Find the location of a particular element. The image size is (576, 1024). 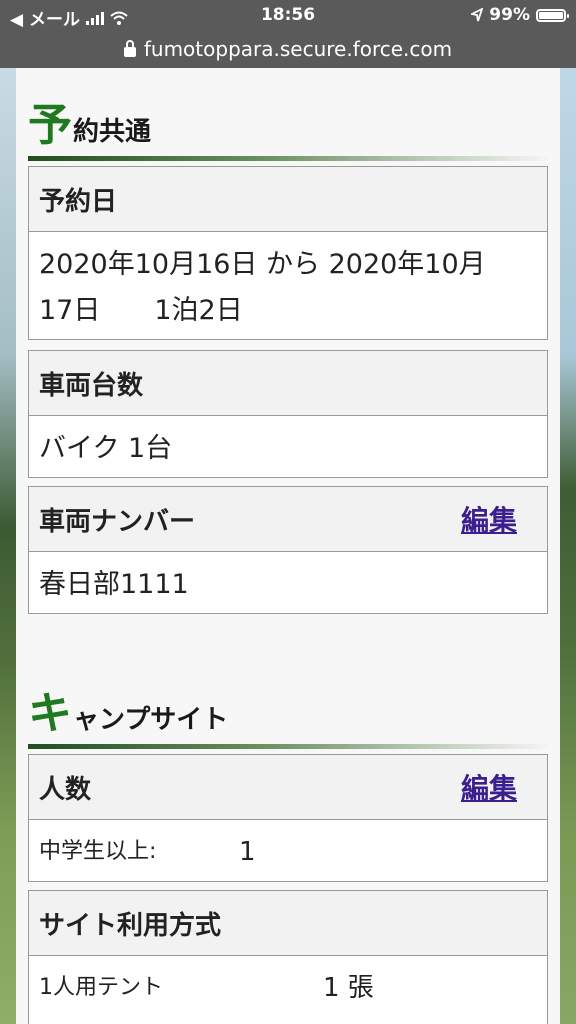

box-body: 1人用テント 1 張 is located at coordinates (288, 988).